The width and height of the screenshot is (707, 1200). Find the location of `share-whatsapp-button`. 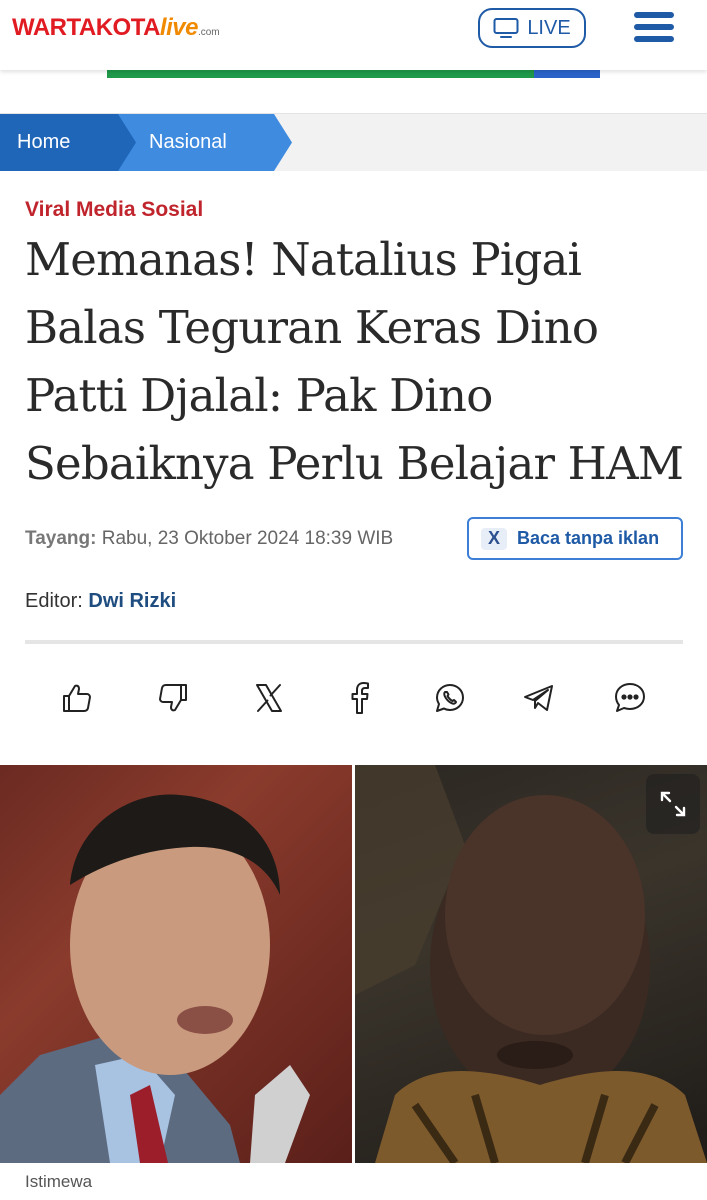

share-whatsapp-button is located at coordinates (450, 698).